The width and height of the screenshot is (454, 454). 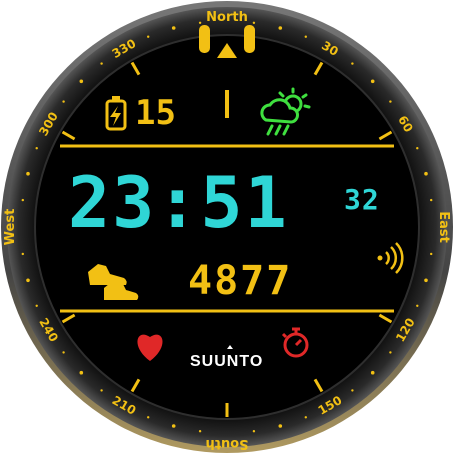 I want to click on time-hours-minutes: 23:51, so click(x=178, y=203).